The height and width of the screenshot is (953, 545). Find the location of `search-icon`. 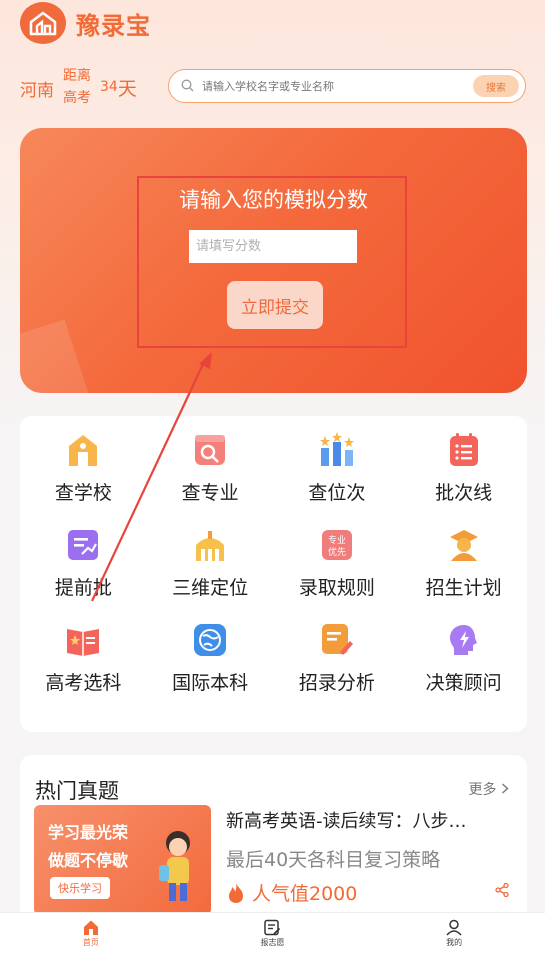

search-icon is located at coordinates (187, 86).